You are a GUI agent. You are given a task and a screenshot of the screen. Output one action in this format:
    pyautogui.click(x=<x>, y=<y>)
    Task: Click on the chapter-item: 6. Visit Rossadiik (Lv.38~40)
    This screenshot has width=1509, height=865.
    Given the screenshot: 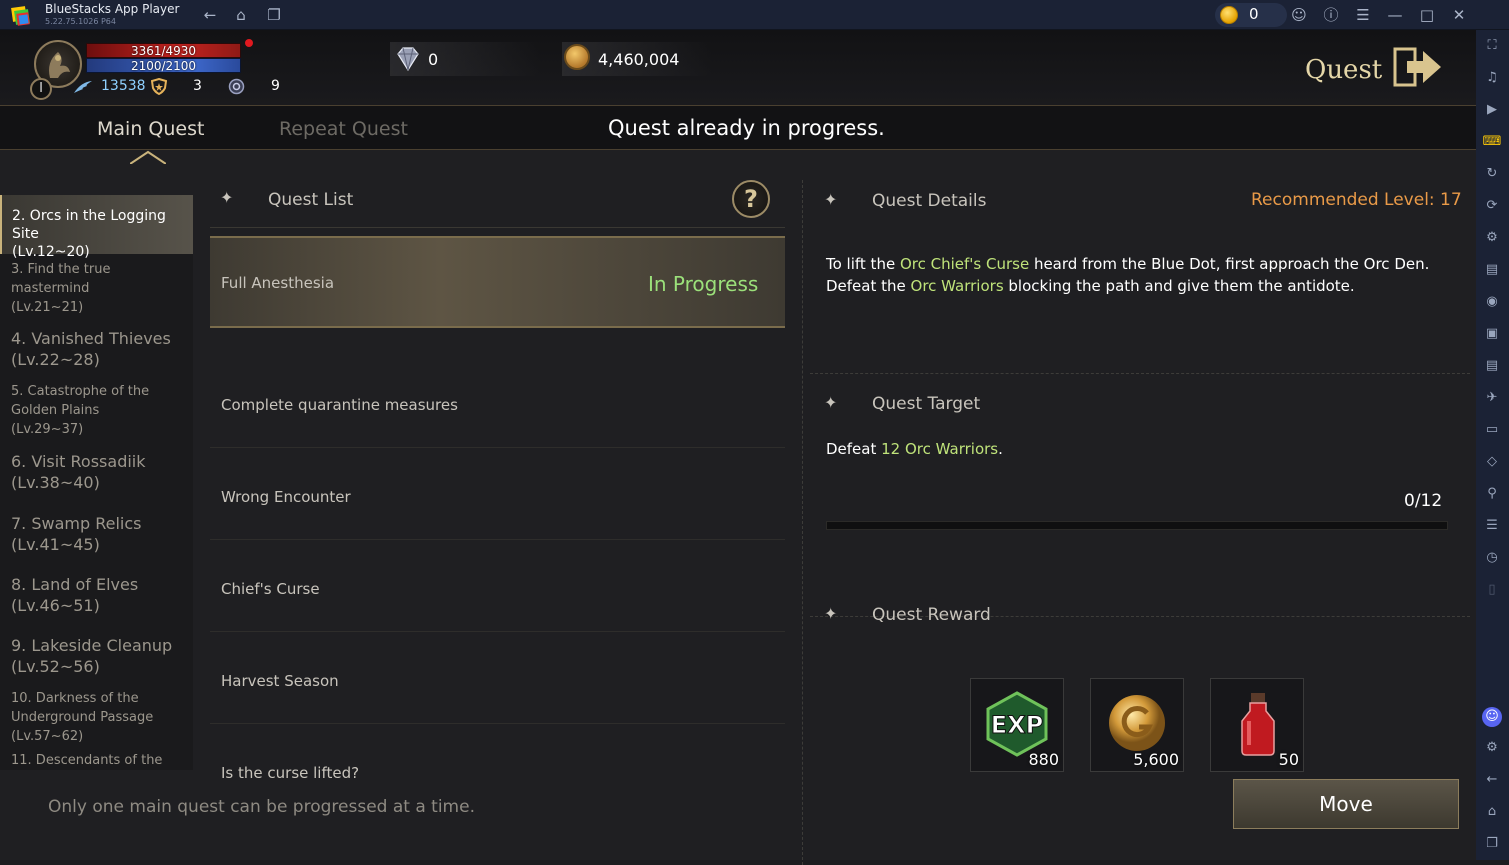 What is the action you would take?
    pyautogui.click(x=101, y=472)
    